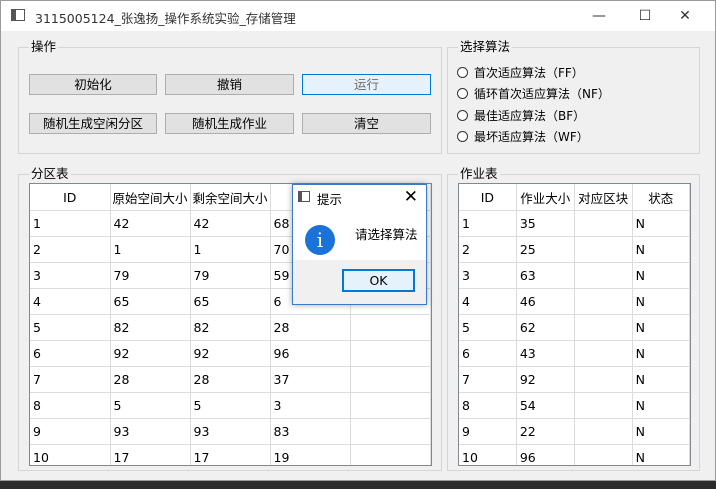  I want to click on table-cell: 62, so click(545, 327).